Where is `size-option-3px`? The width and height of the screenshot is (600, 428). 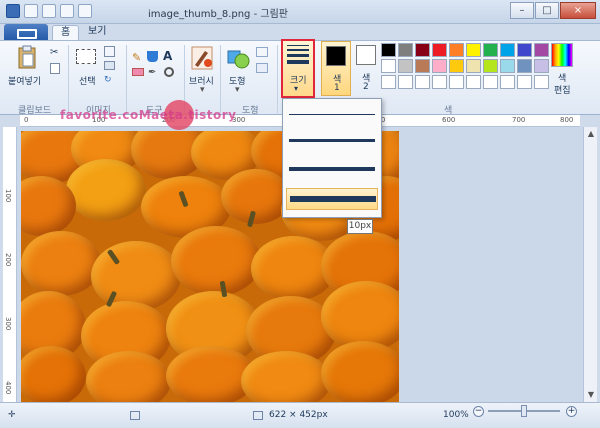 size-option-3px is located at coordinates (332, 141).